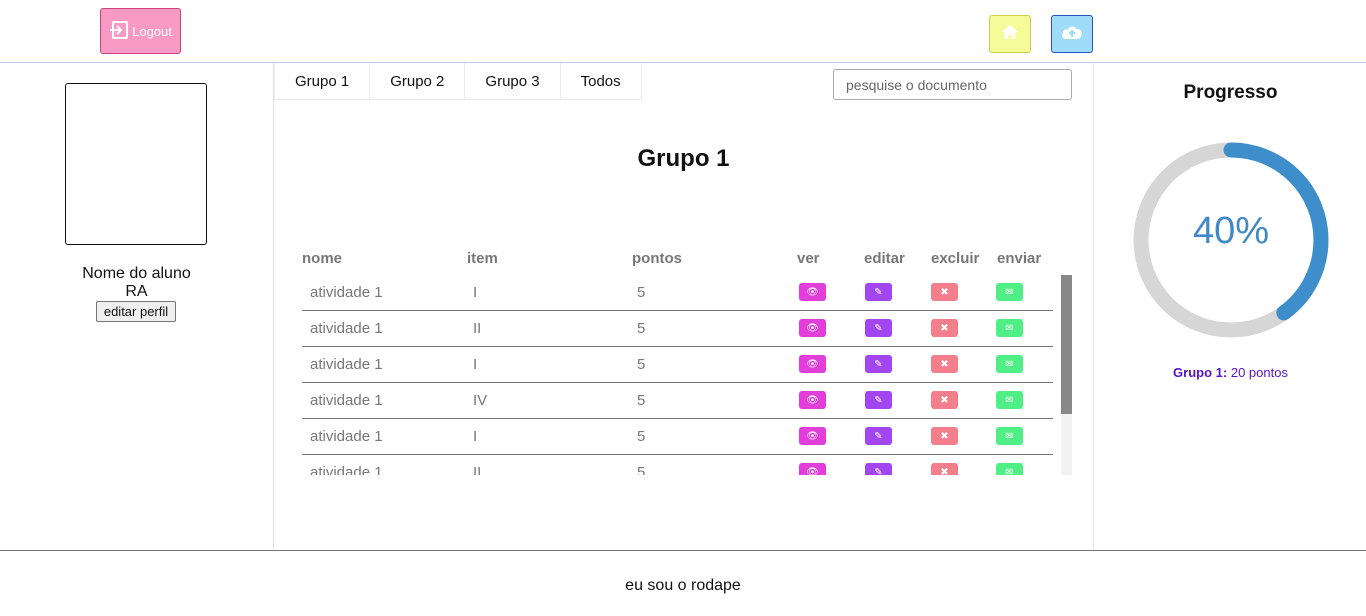  What do you see at coordinates (140, 31) in the screenshot?
I see `logout-button: Logout` at bounding box center [140, 31].